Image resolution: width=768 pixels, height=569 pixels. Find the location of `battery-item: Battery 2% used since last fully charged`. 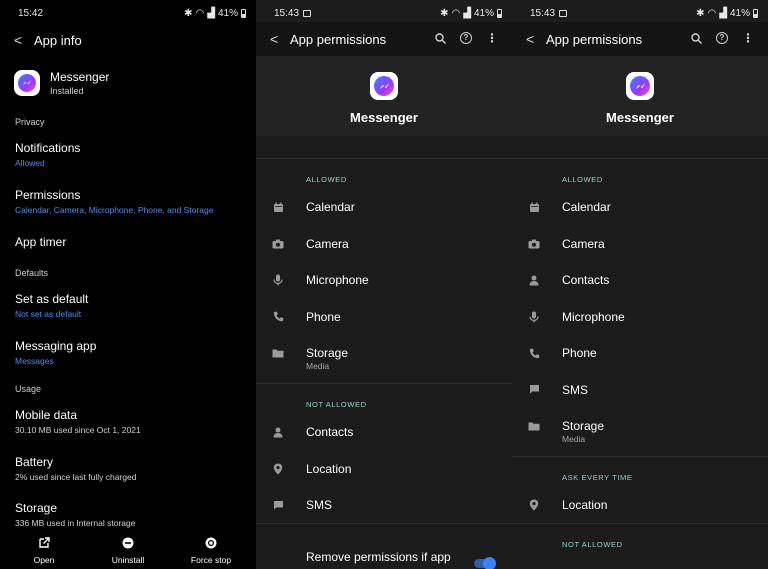

battery-item: Battery 2% used since last fully charged is located at coordinates (130, 468).